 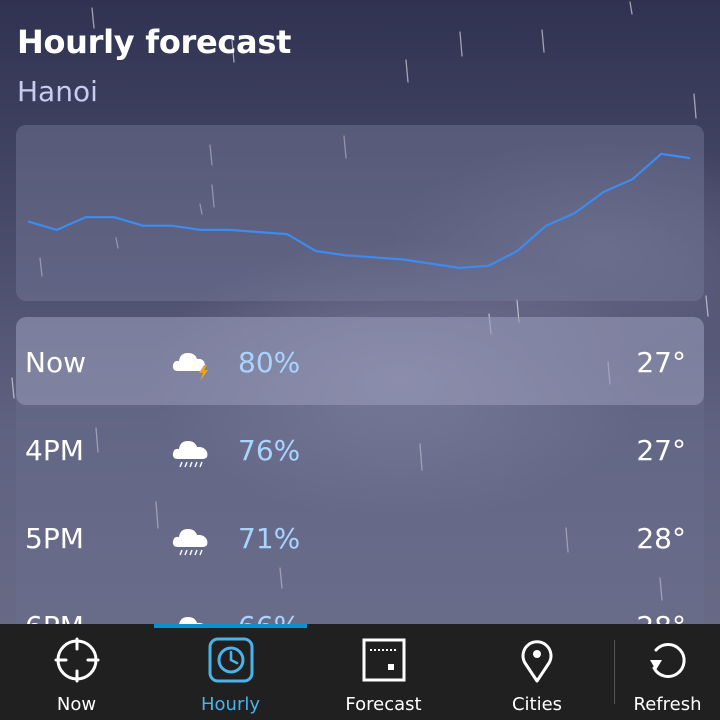 I want to click on crosshair-icon, so click(x=76, y=660).